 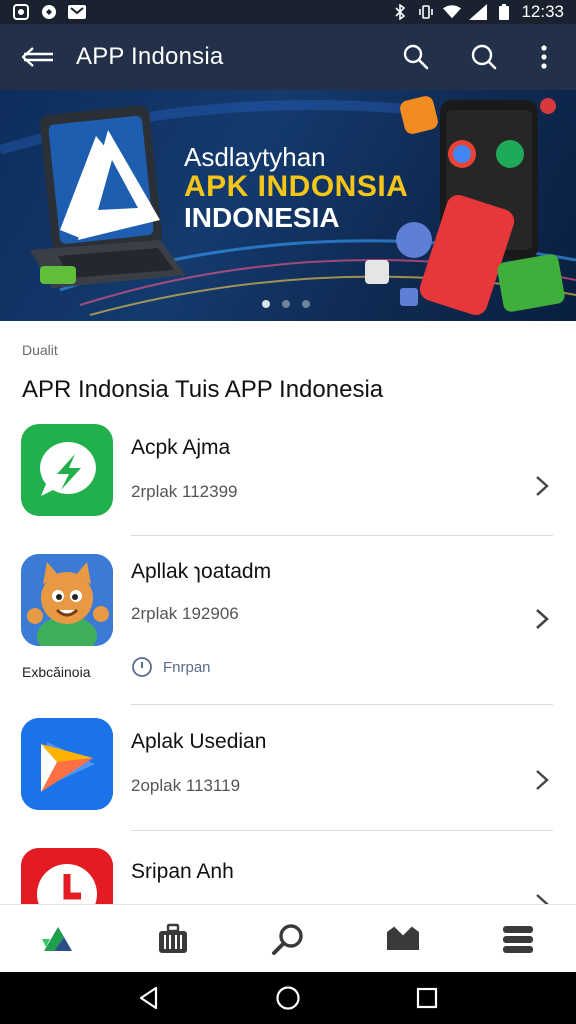 What do you see at coordinates (465, 206) in the screenshot?
I see `phone-image` at bounding box center [465, 206].